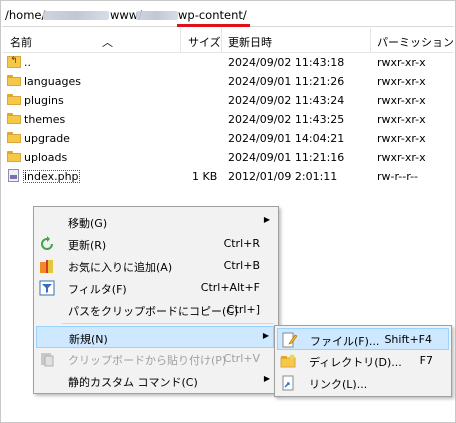  What do you see at coordinates (45, 119) in the screenshot?
I see `file-name: themes` at bounding box center [45, 119].